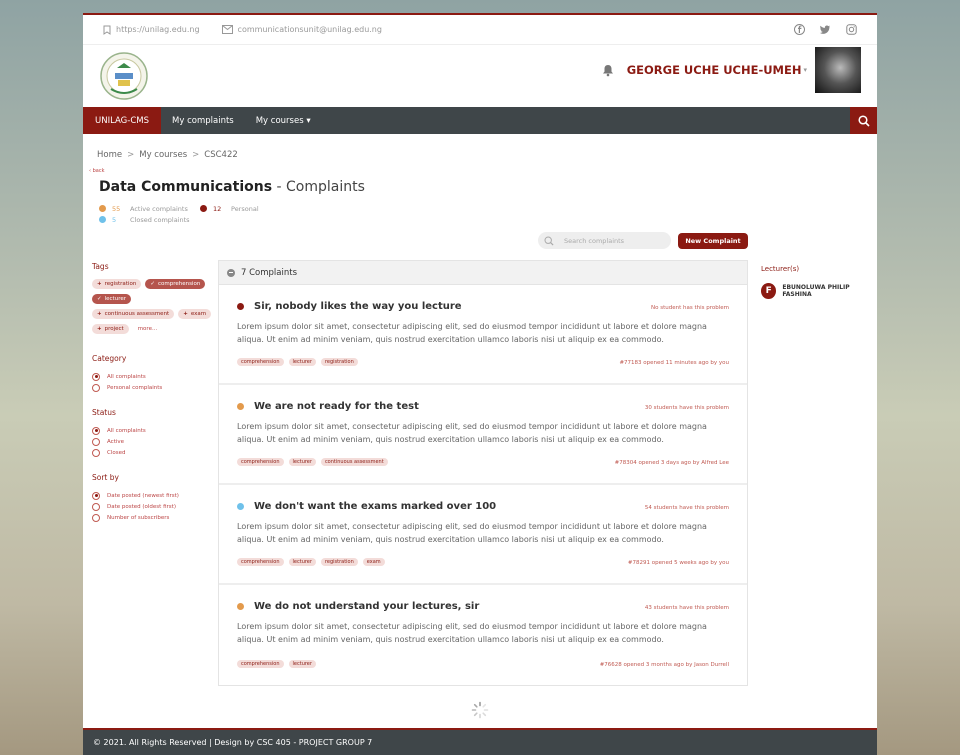 This screenshot has width=960, height=755. What do you see at coordinates (203, 121) in the screenshot?
I see `nav-my-complaints: My complaints` at bounding box center [203, 121].